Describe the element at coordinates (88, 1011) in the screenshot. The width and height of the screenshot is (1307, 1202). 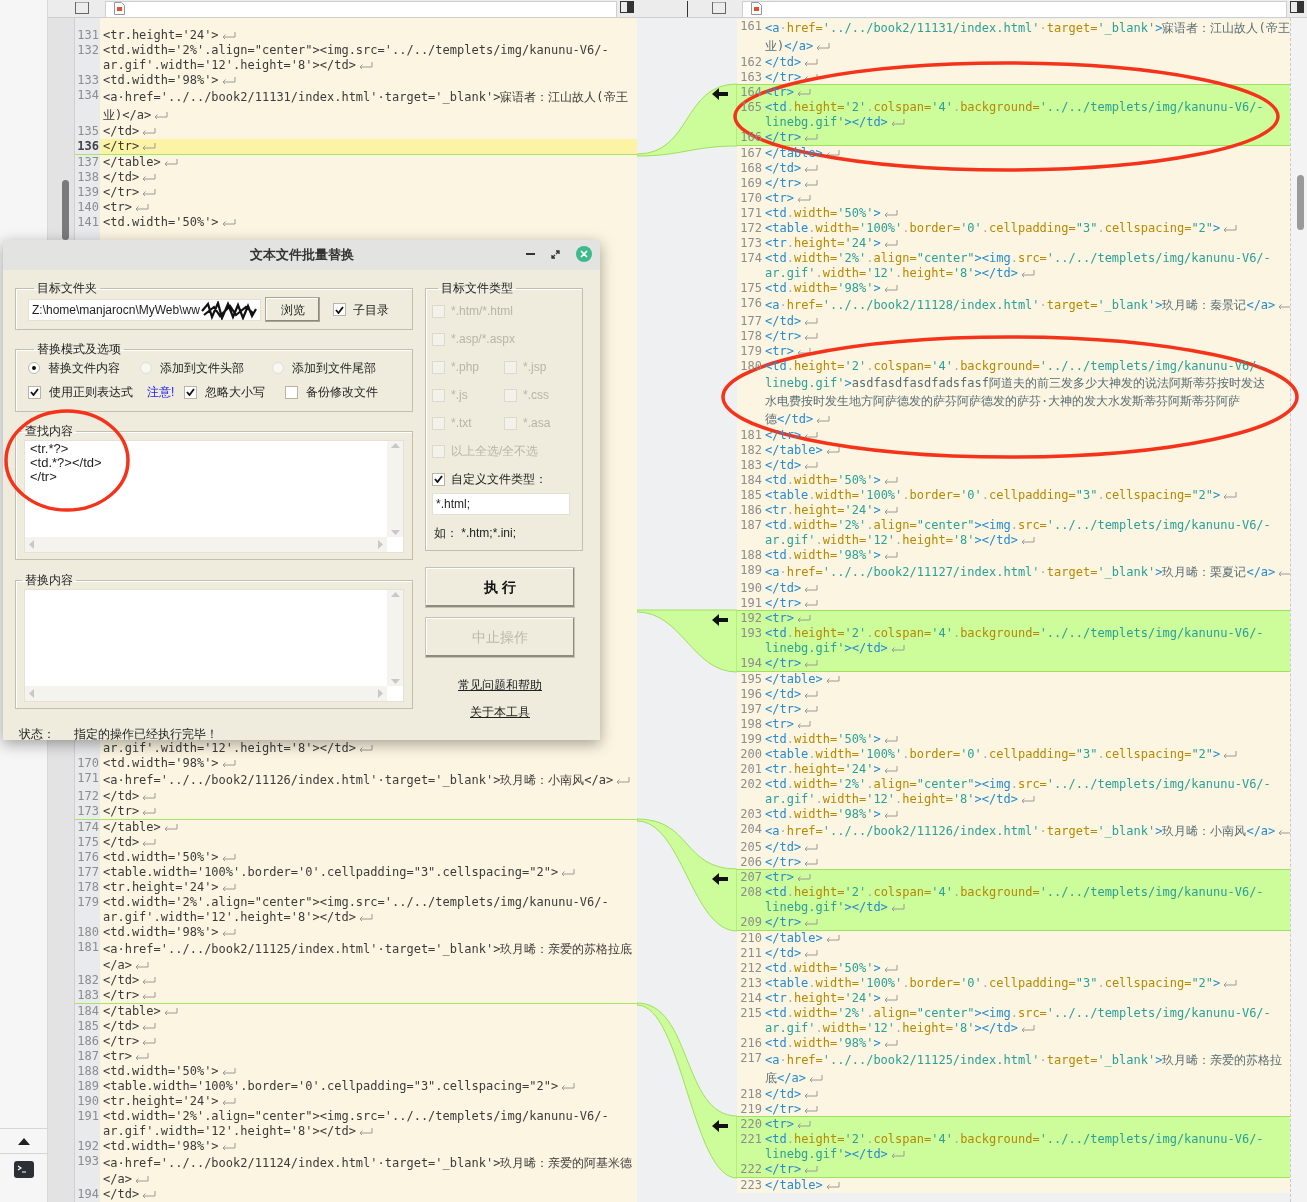
I see `line-number: 184` at that location.